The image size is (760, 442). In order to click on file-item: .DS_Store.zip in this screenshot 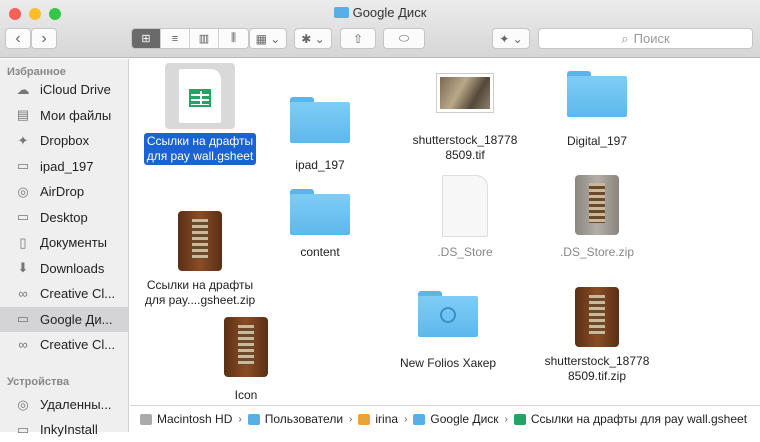, I will do `click(597, 217)`.